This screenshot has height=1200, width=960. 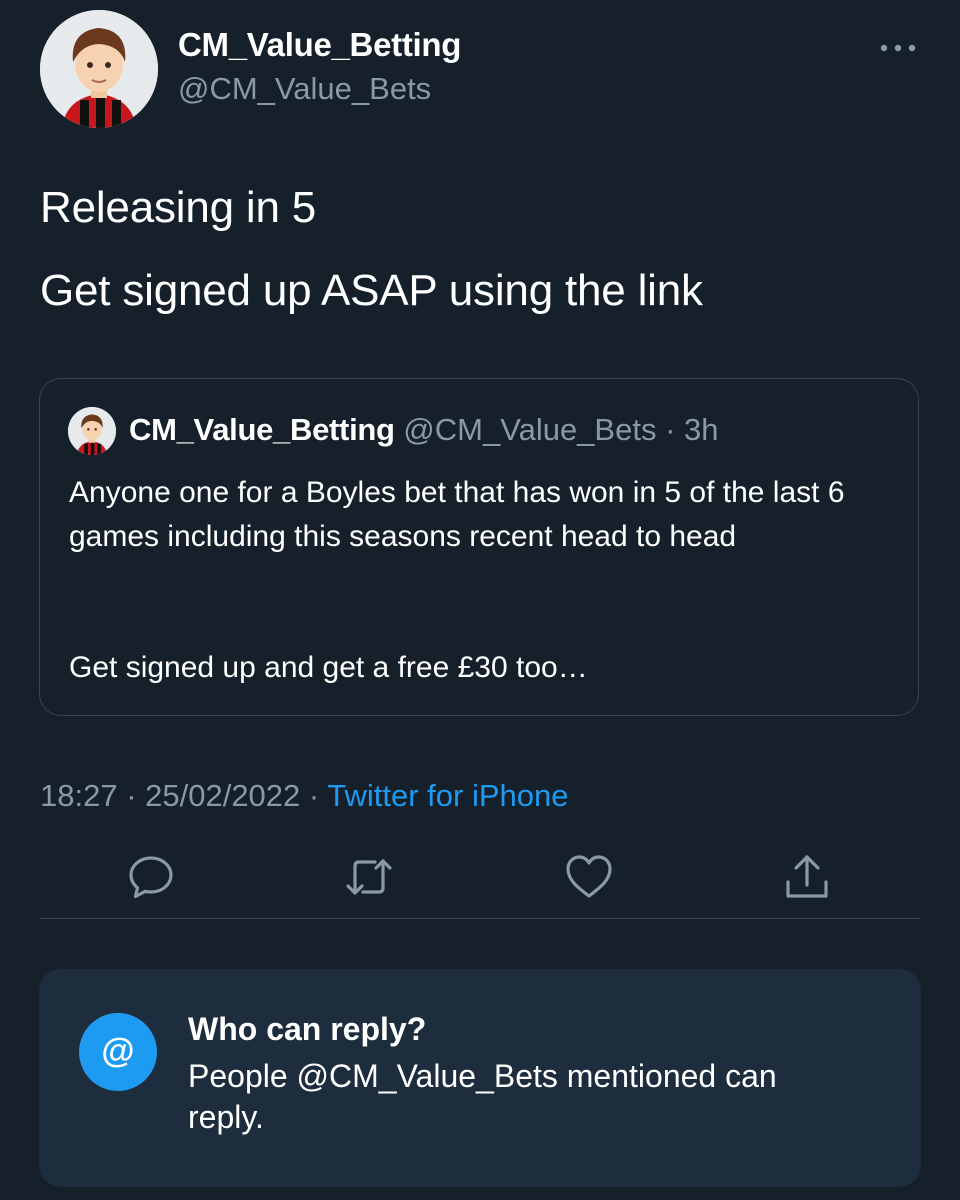 I want to click on reply-icon, so click(x=151, y=877).